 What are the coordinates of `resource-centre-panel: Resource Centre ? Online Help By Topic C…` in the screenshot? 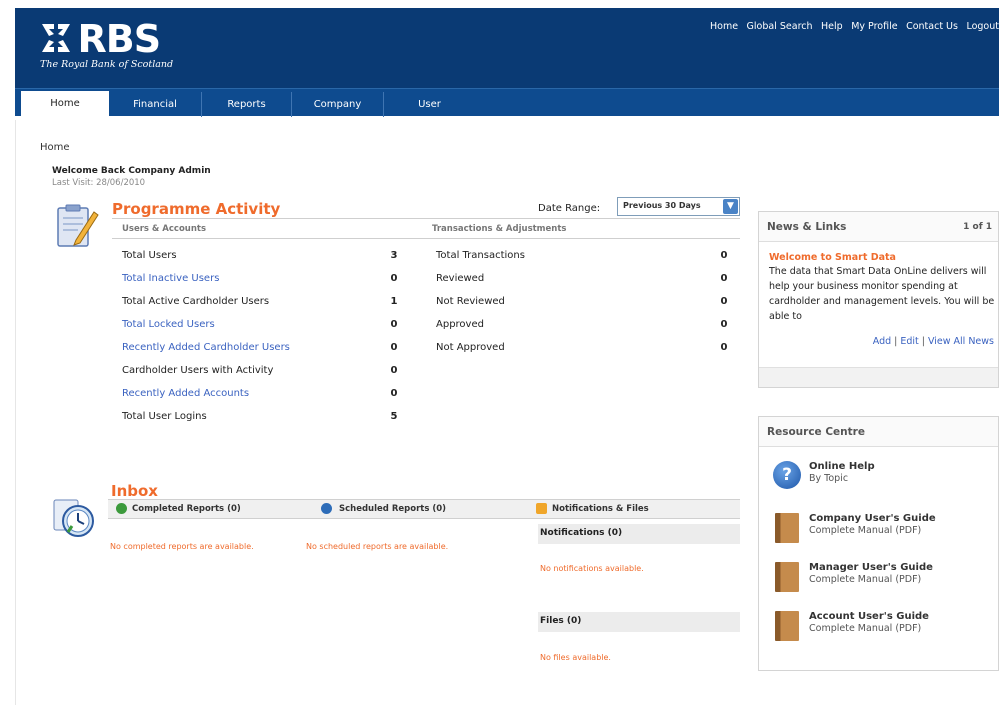 It's located at (878, 543).